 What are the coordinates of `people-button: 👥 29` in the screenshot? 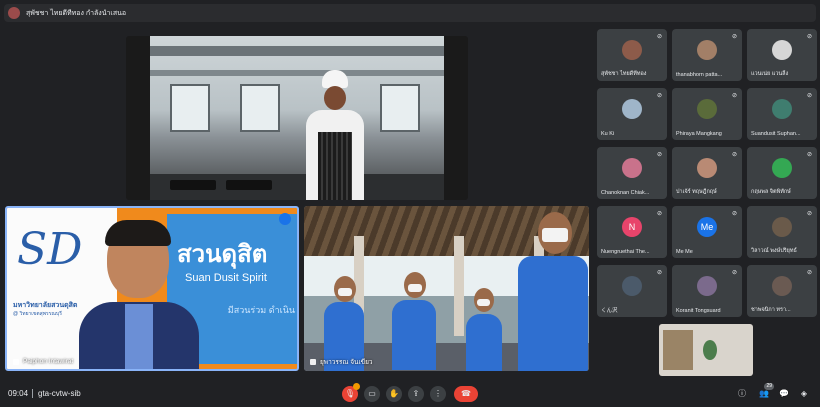 It's located at (766, 391).